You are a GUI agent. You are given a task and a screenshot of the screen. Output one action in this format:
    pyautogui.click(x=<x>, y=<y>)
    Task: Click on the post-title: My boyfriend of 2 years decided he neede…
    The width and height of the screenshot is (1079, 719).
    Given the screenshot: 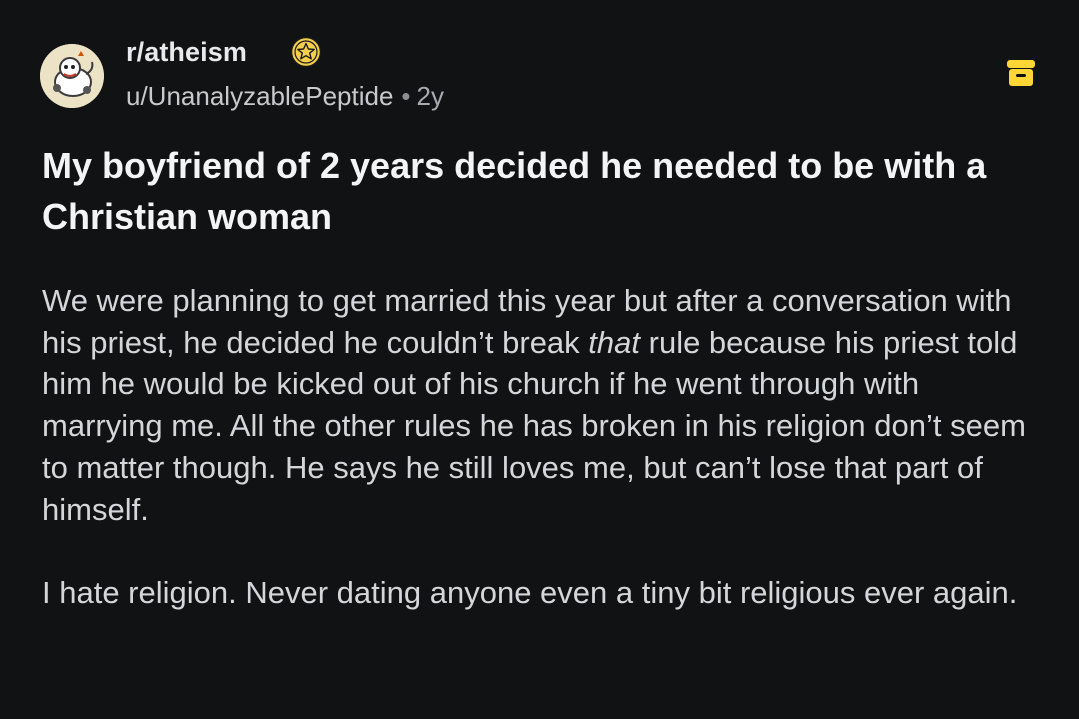 What is the action you would take?
    pyautogui.click(x=542, y=191)
    